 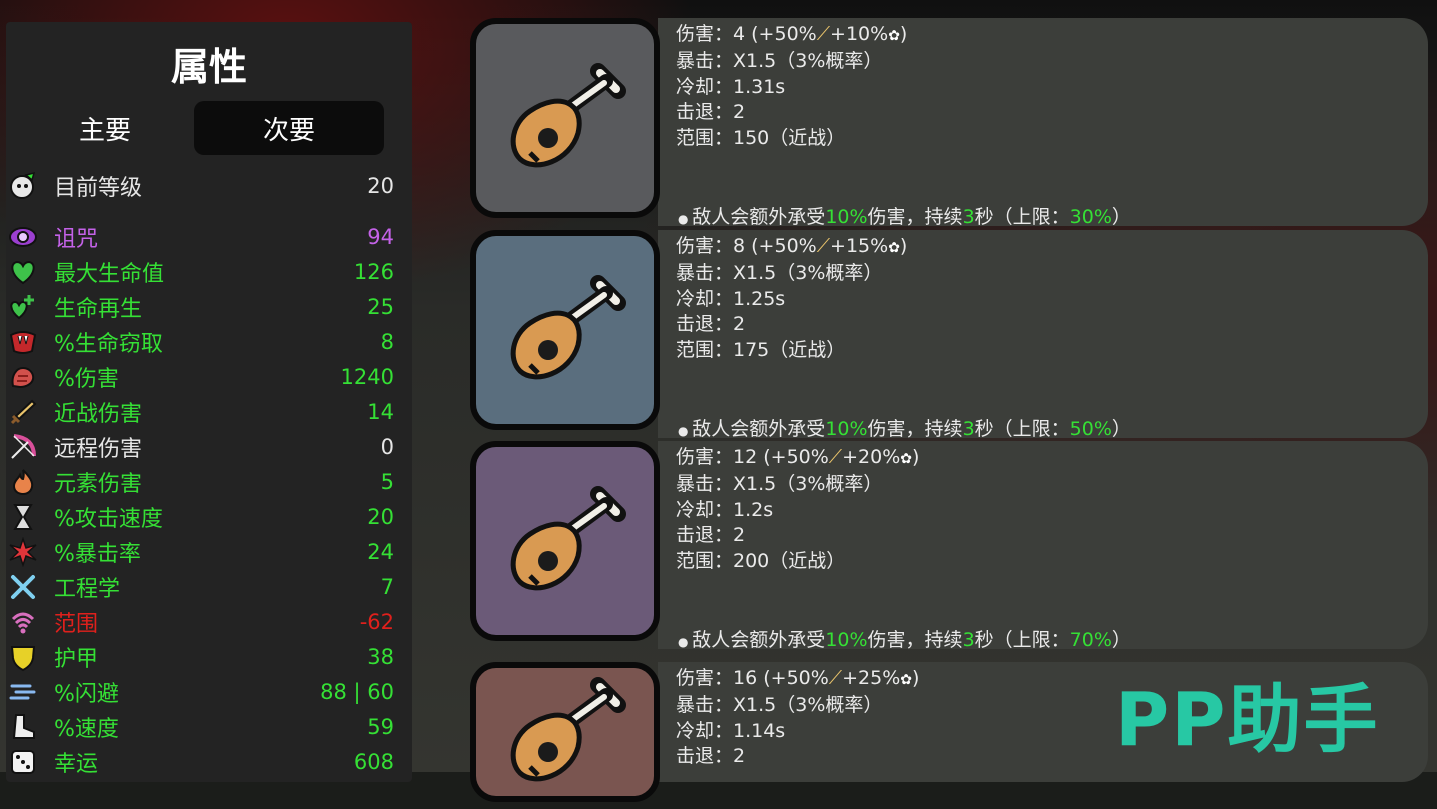 I want to click on damage-line: 伤害：12 (+50%⟋+20%✿), so click(x=797, y=458).